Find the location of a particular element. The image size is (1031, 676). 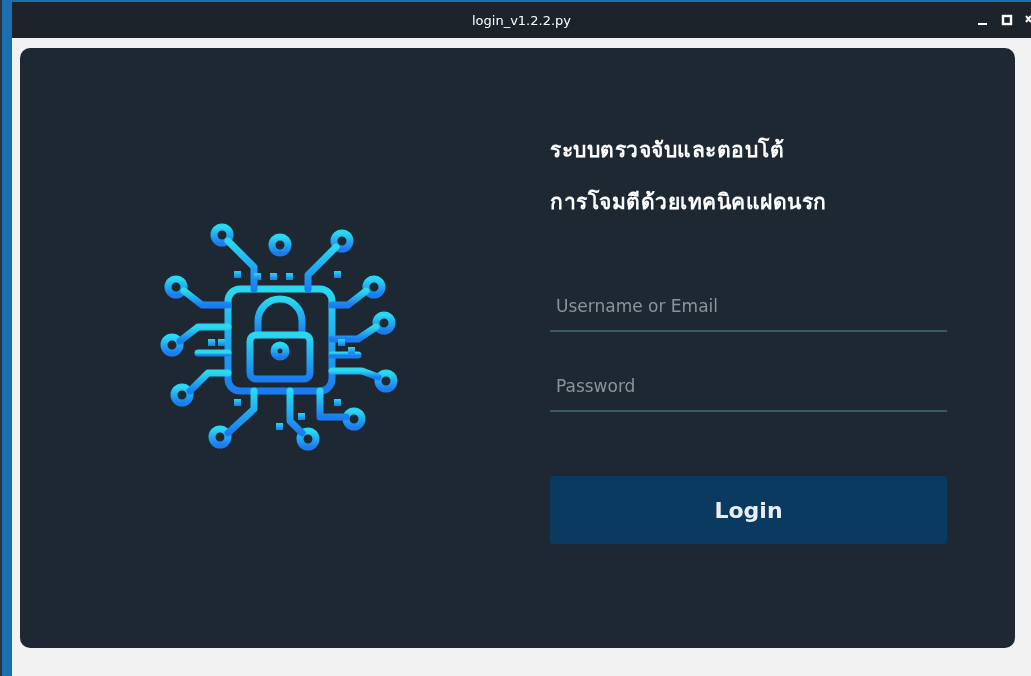

heading-line: การโจมตีด้วยเทคนิคแฝดนรก is located at coordinates (689, 202).